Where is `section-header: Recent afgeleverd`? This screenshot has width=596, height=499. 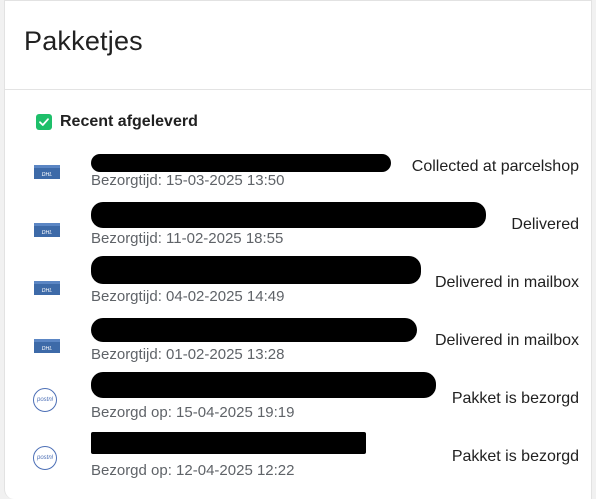 section-header: Recent afgeleverd is located at coordinates (117, 122).